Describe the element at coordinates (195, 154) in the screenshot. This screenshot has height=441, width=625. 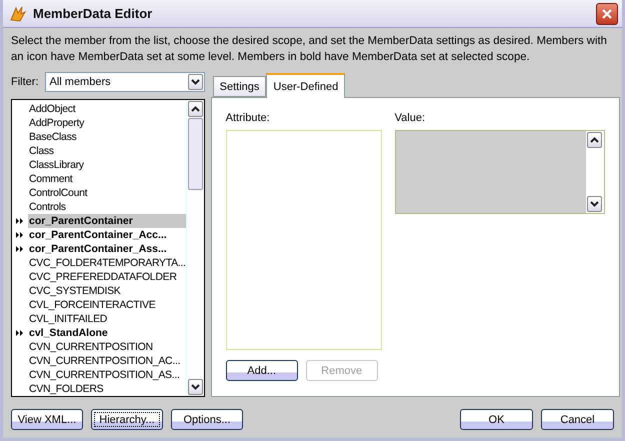
I see `scroll-thumb` at that location.